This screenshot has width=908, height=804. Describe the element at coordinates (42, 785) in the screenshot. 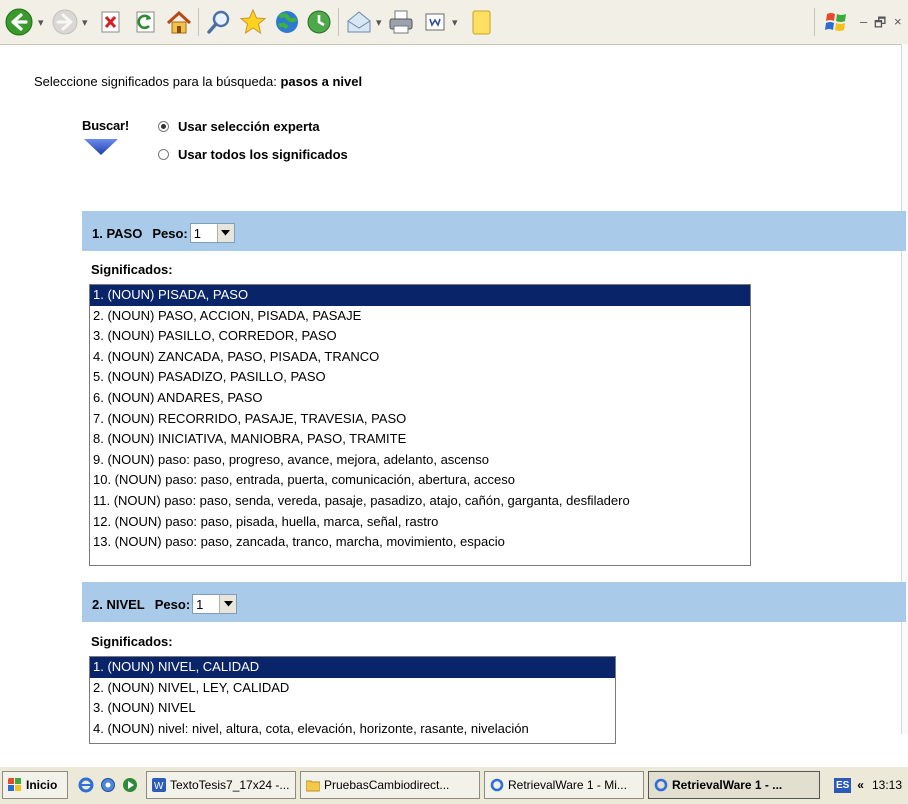

I see `start-label: Inicio` at that location.